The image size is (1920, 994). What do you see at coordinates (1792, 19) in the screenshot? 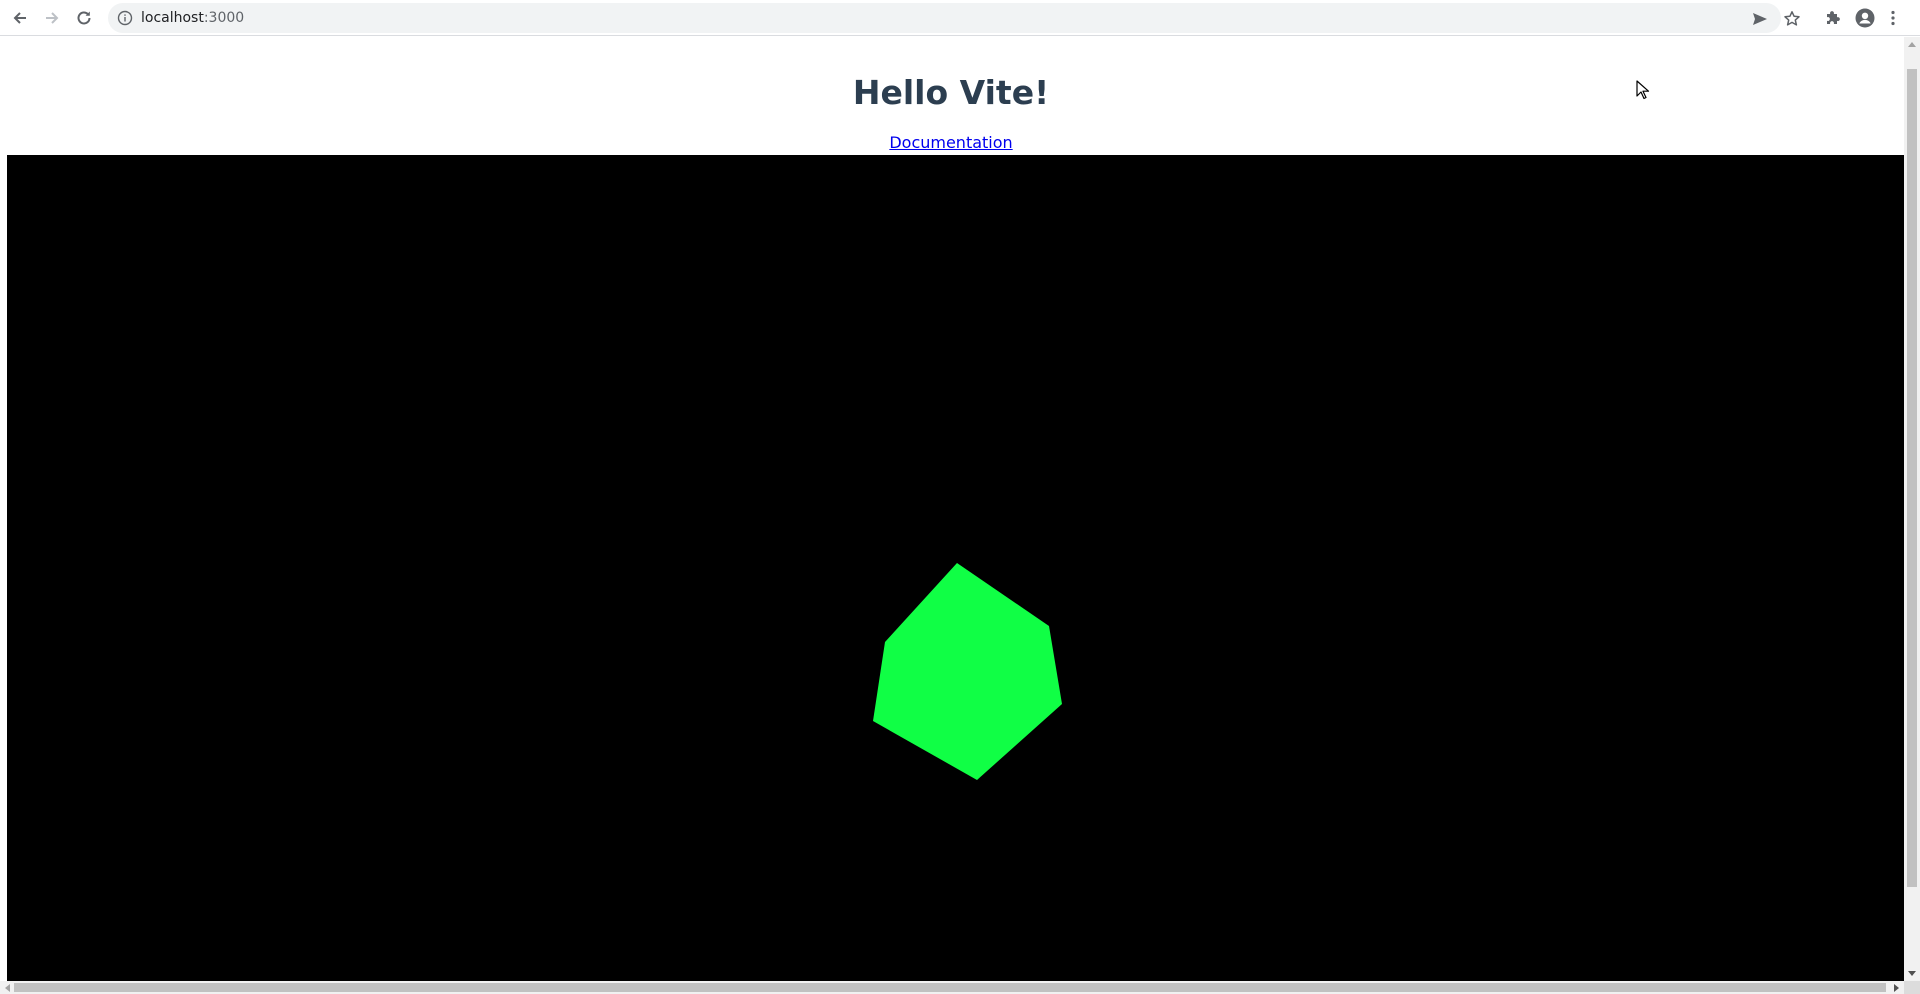
I see `star-icon` at bounding box center [1792, 19].